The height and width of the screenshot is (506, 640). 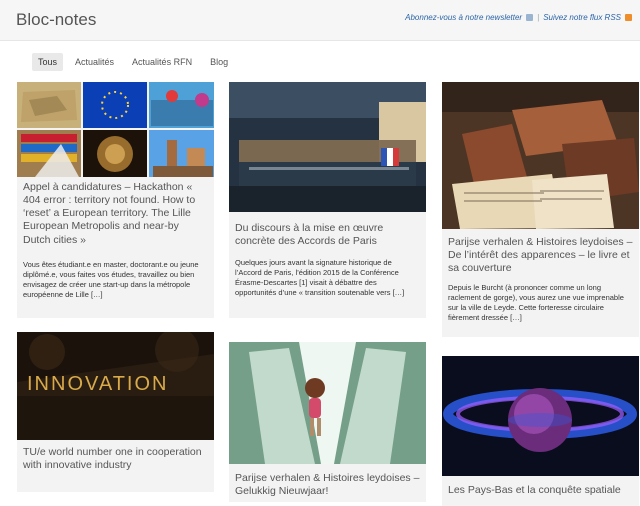 What do you see at coordinates (94, 62) in the screenshot?
I see `filter-actualites: Actualités` at bounding box center [94, 62].